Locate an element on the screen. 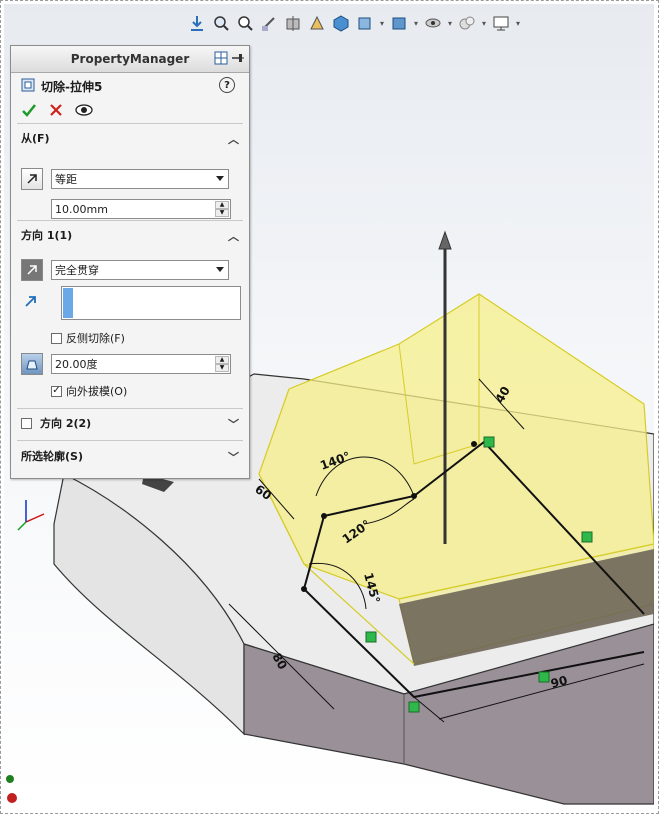  monitor-icon is located at coordinates (501, 23).